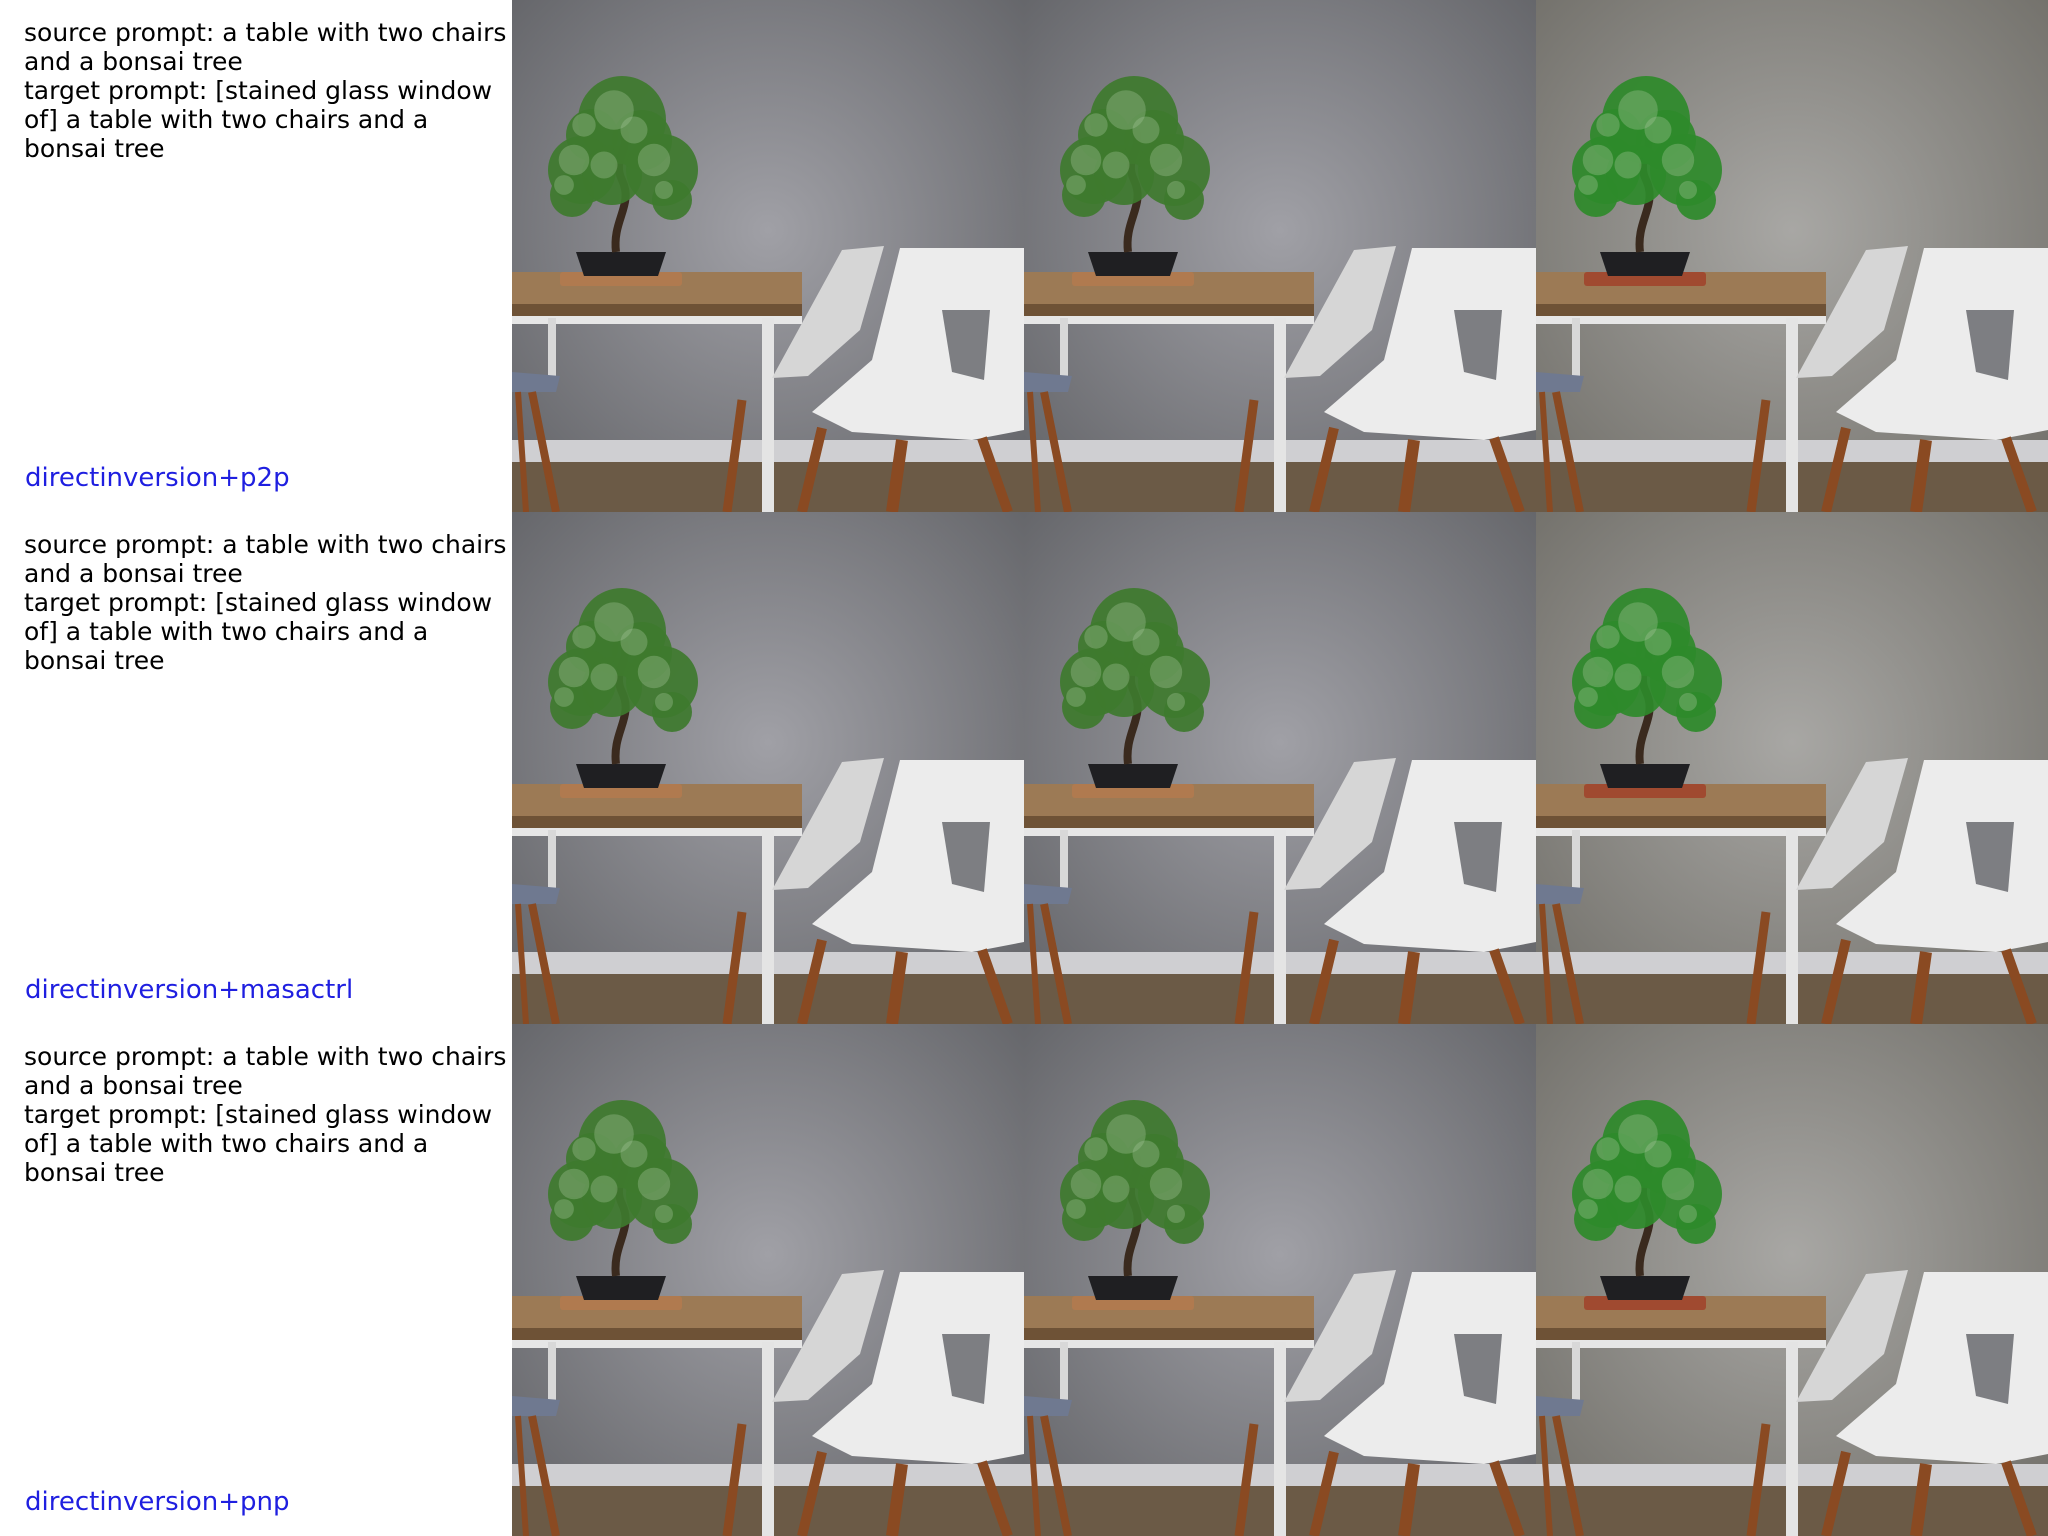 This screenshot has width=2048, height=1536. What do you see at coordinates (157, 478) in the screenshot?
I see `method-label: directinversion+p2p` at bounding box center [157, 478].